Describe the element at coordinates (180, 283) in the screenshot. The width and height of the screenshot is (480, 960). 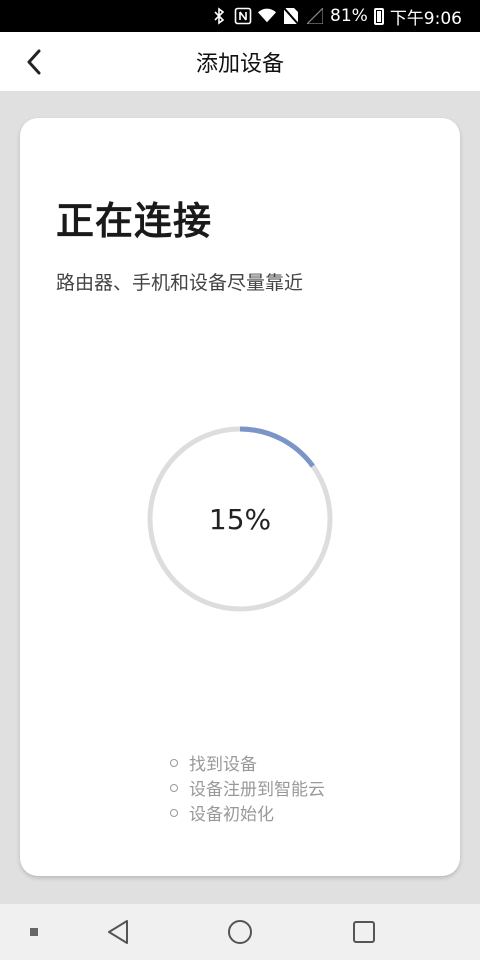
I see `connecting-hint: 路由器、手机和设备尽量靠近` at that location.